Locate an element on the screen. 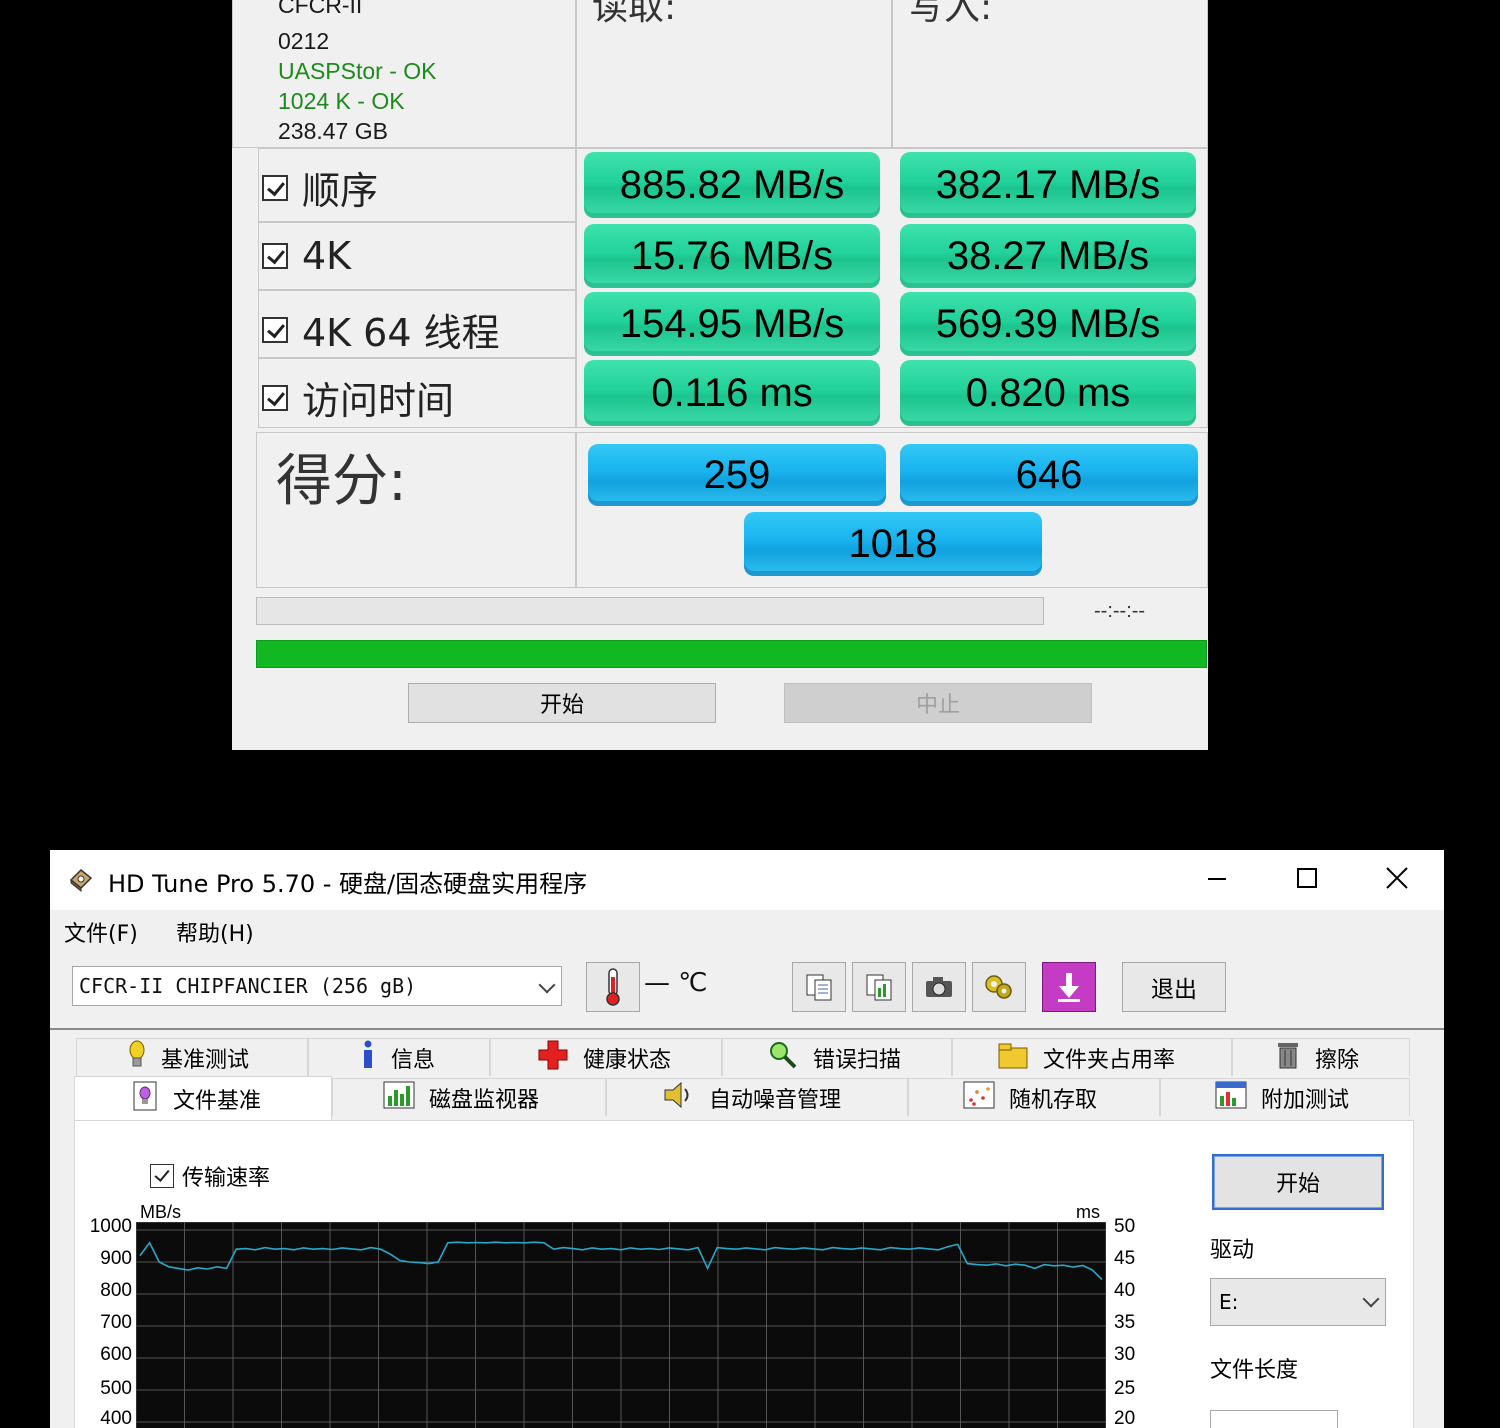 This screenshot has width=1500, height=1428. device-capacity: 238.47 GB is located at coordinates (333, 131).